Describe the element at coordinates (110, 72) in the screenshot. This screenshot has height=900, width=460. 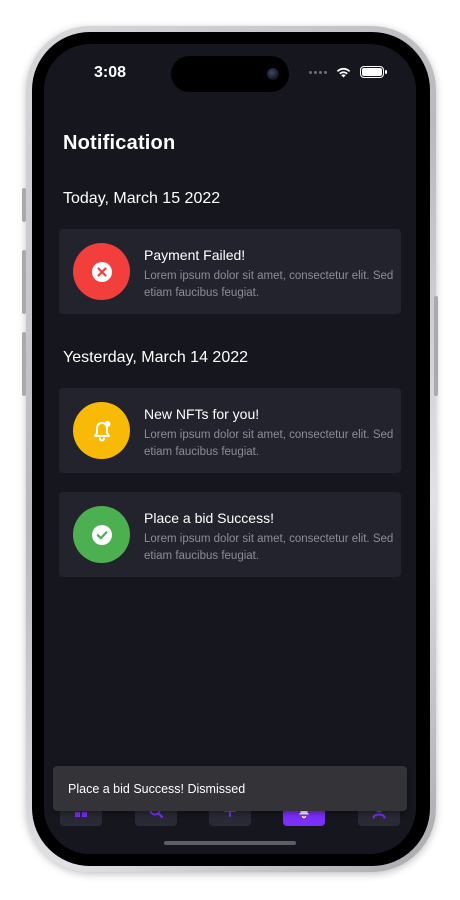
I see `status-time: 3:08` at that location.